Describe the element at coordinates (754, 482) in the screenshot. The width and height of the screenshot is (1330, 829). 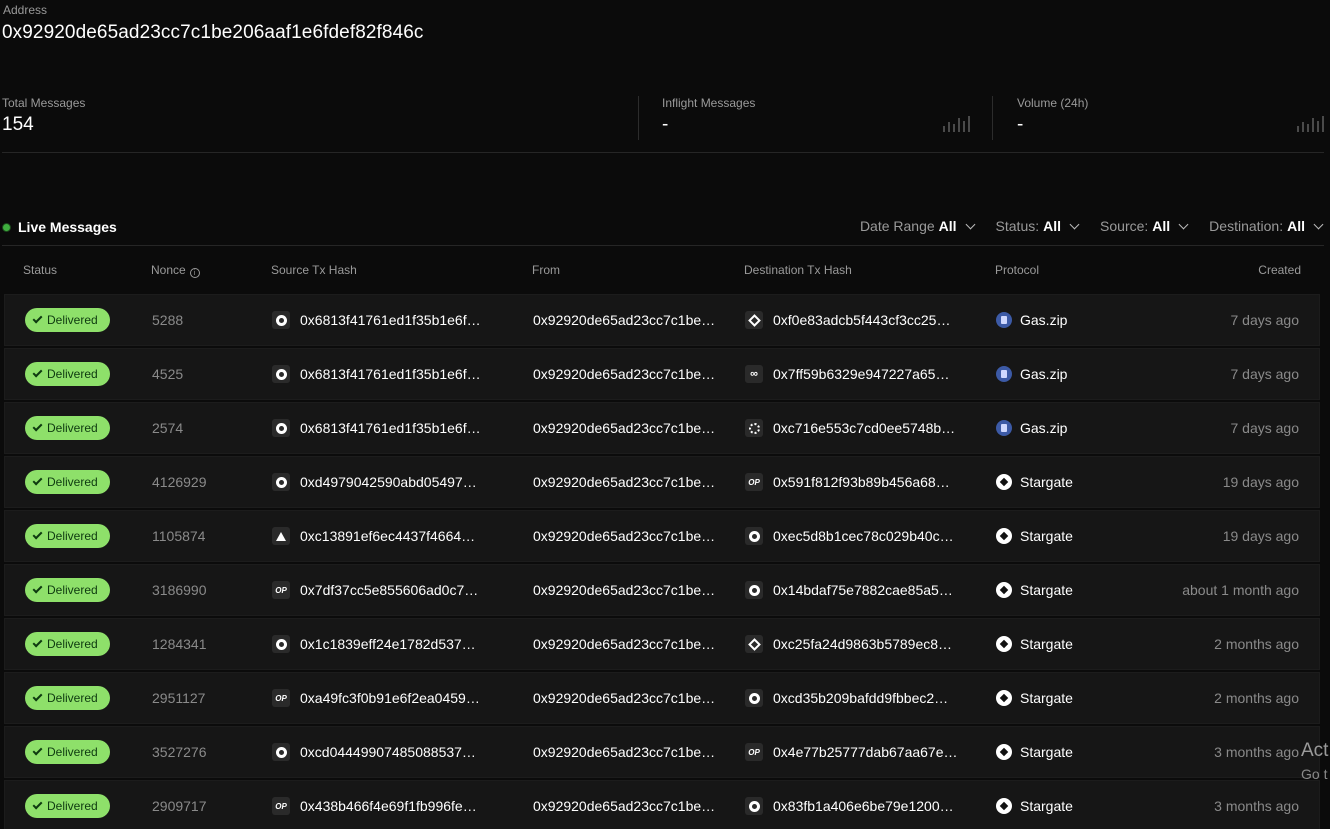
I see `optimism-icon: OP` at that location.